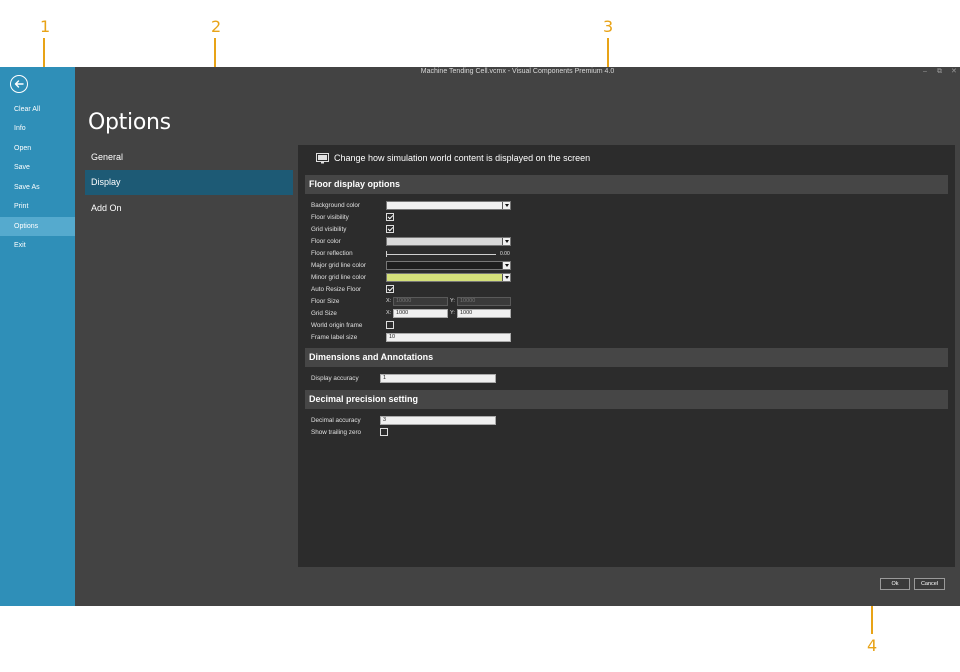 This screenshot has height=672, width=960. Describe the element at coordinates (337, 325) in the screenshot. I see `world-origin-frame-label: World origin frame` at that location.